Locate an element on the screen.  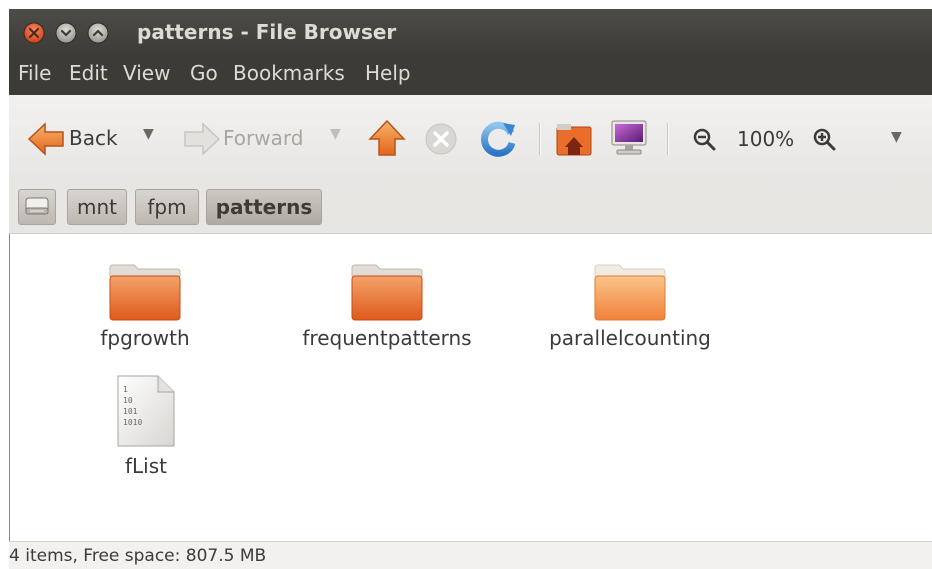
up-arrow-icon is located at coordinates (387, 137).